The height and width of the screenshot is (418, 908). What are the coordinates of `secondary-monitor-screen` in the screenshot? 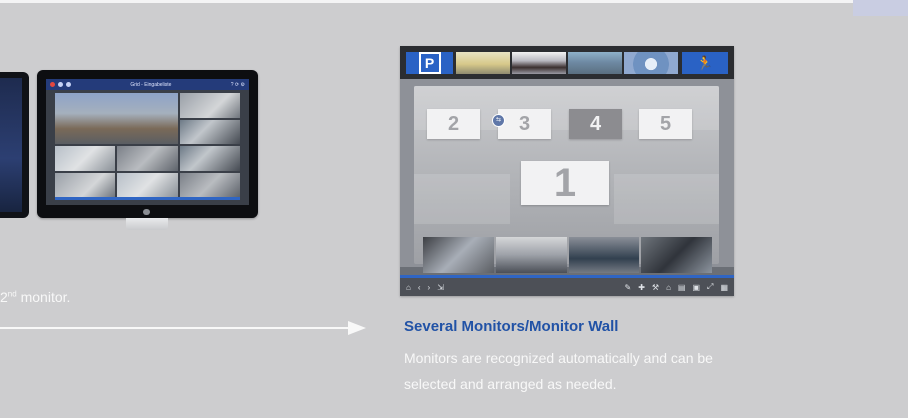 It's located at (11, 145).